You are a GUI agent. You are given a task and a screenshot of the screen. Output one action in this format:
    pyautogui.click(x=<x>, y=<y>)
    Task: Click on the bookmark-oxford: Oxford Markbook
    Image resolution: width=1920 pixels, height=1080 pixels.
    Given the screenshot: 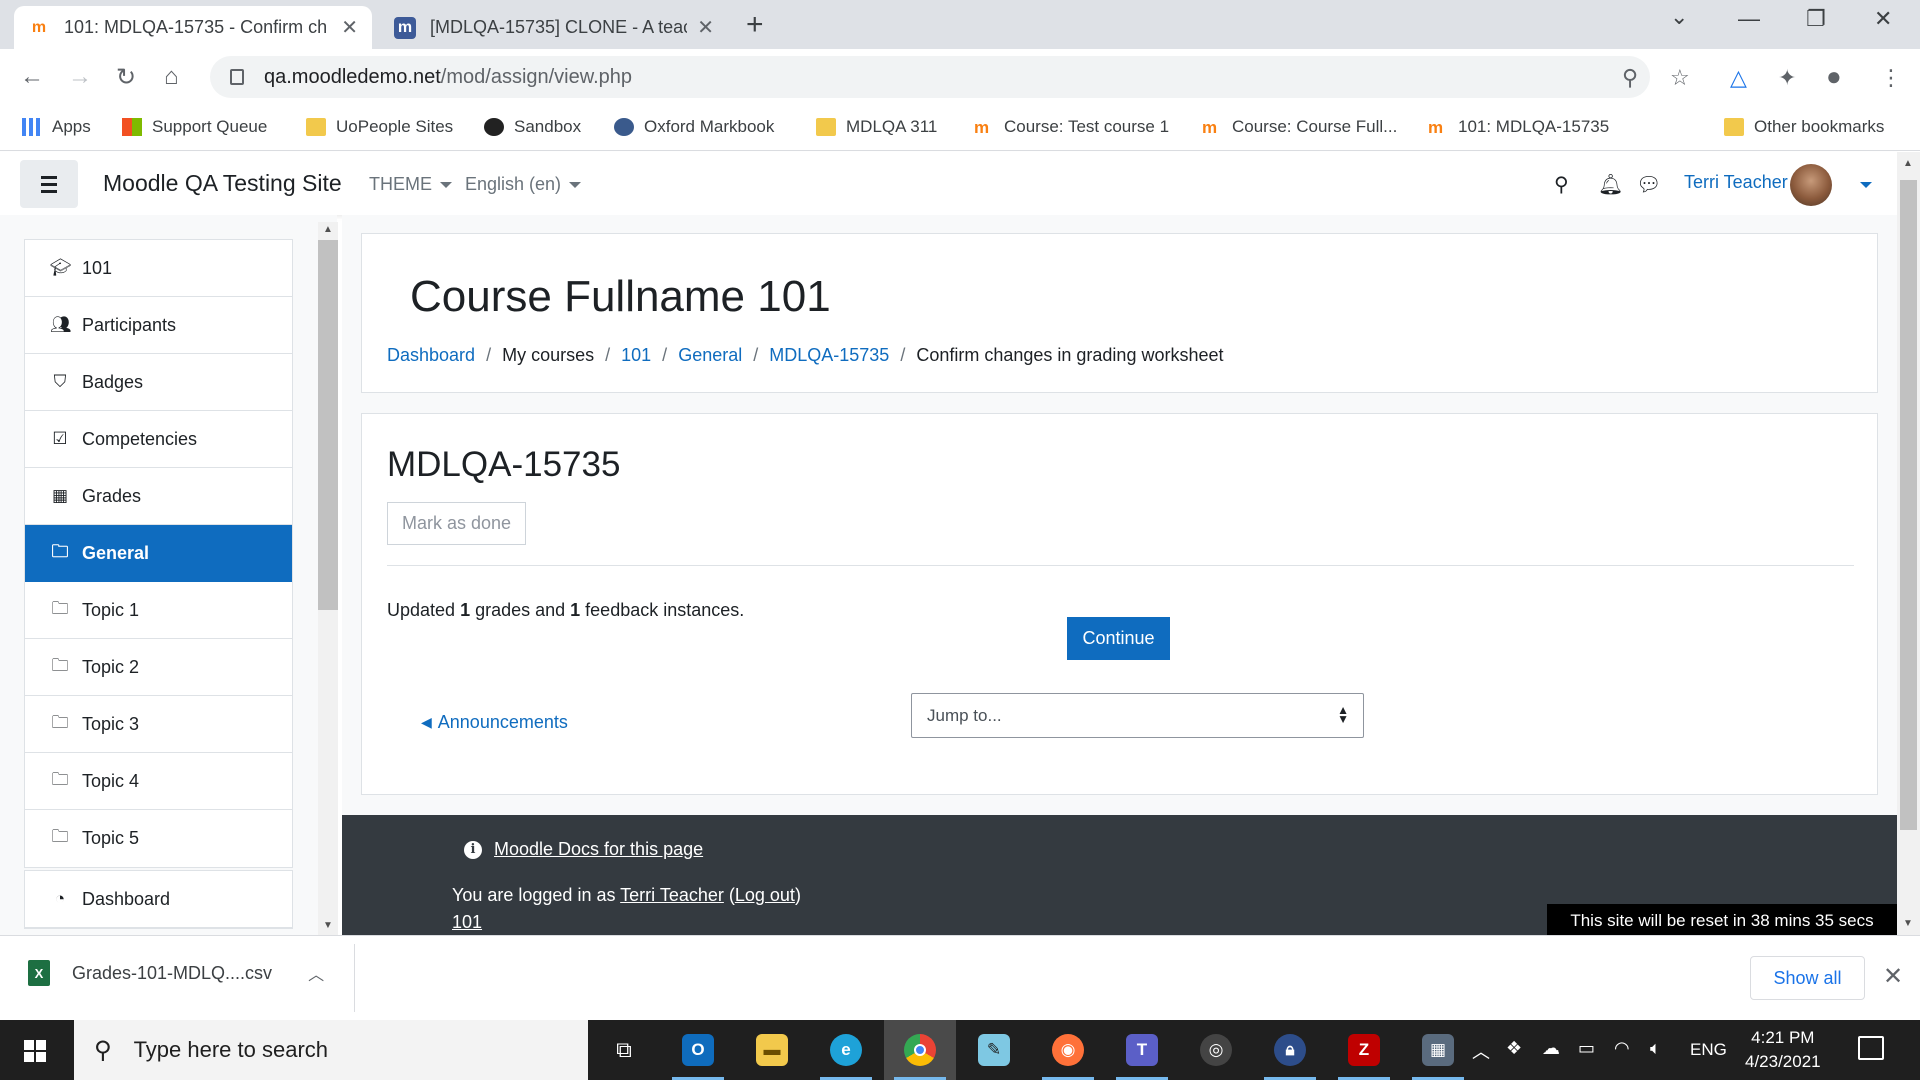 What is the action you would take?
    pyautogui.click(x=694, y=127)
    